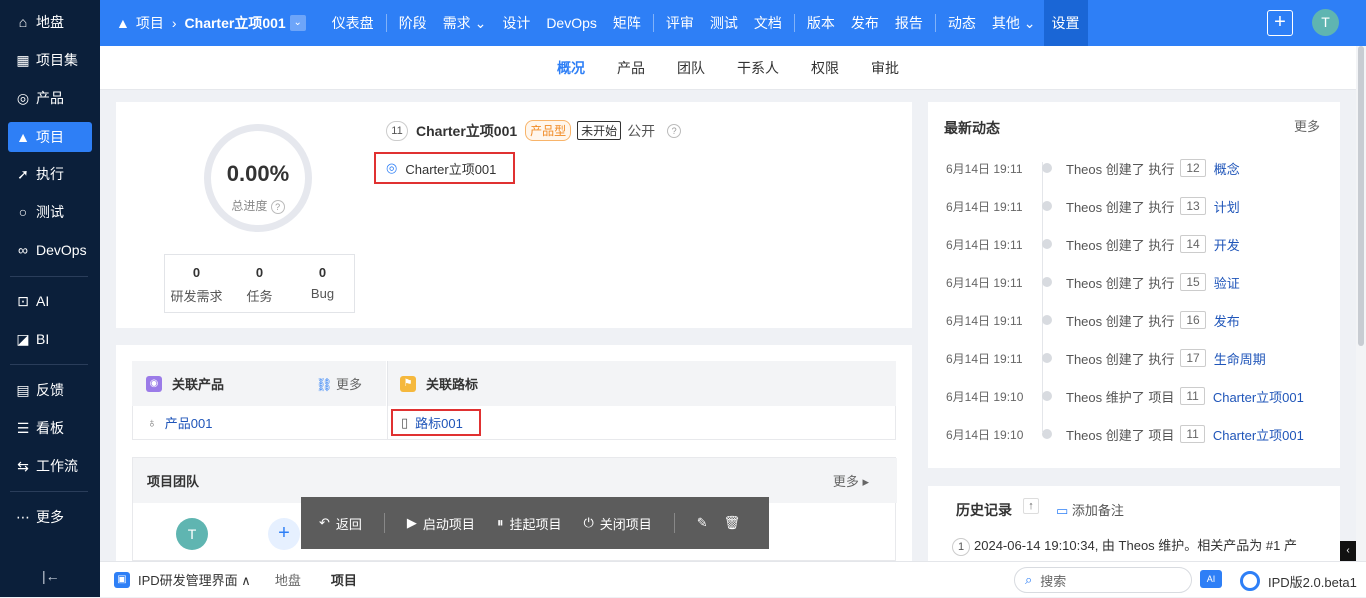 The width and height of the screenshot is (1366, 598). What do you see at coordinates (1298, 581) in the screenshot?
I see `version-info: IPD版2.0.beta1` at bounding box center [1298, 581].